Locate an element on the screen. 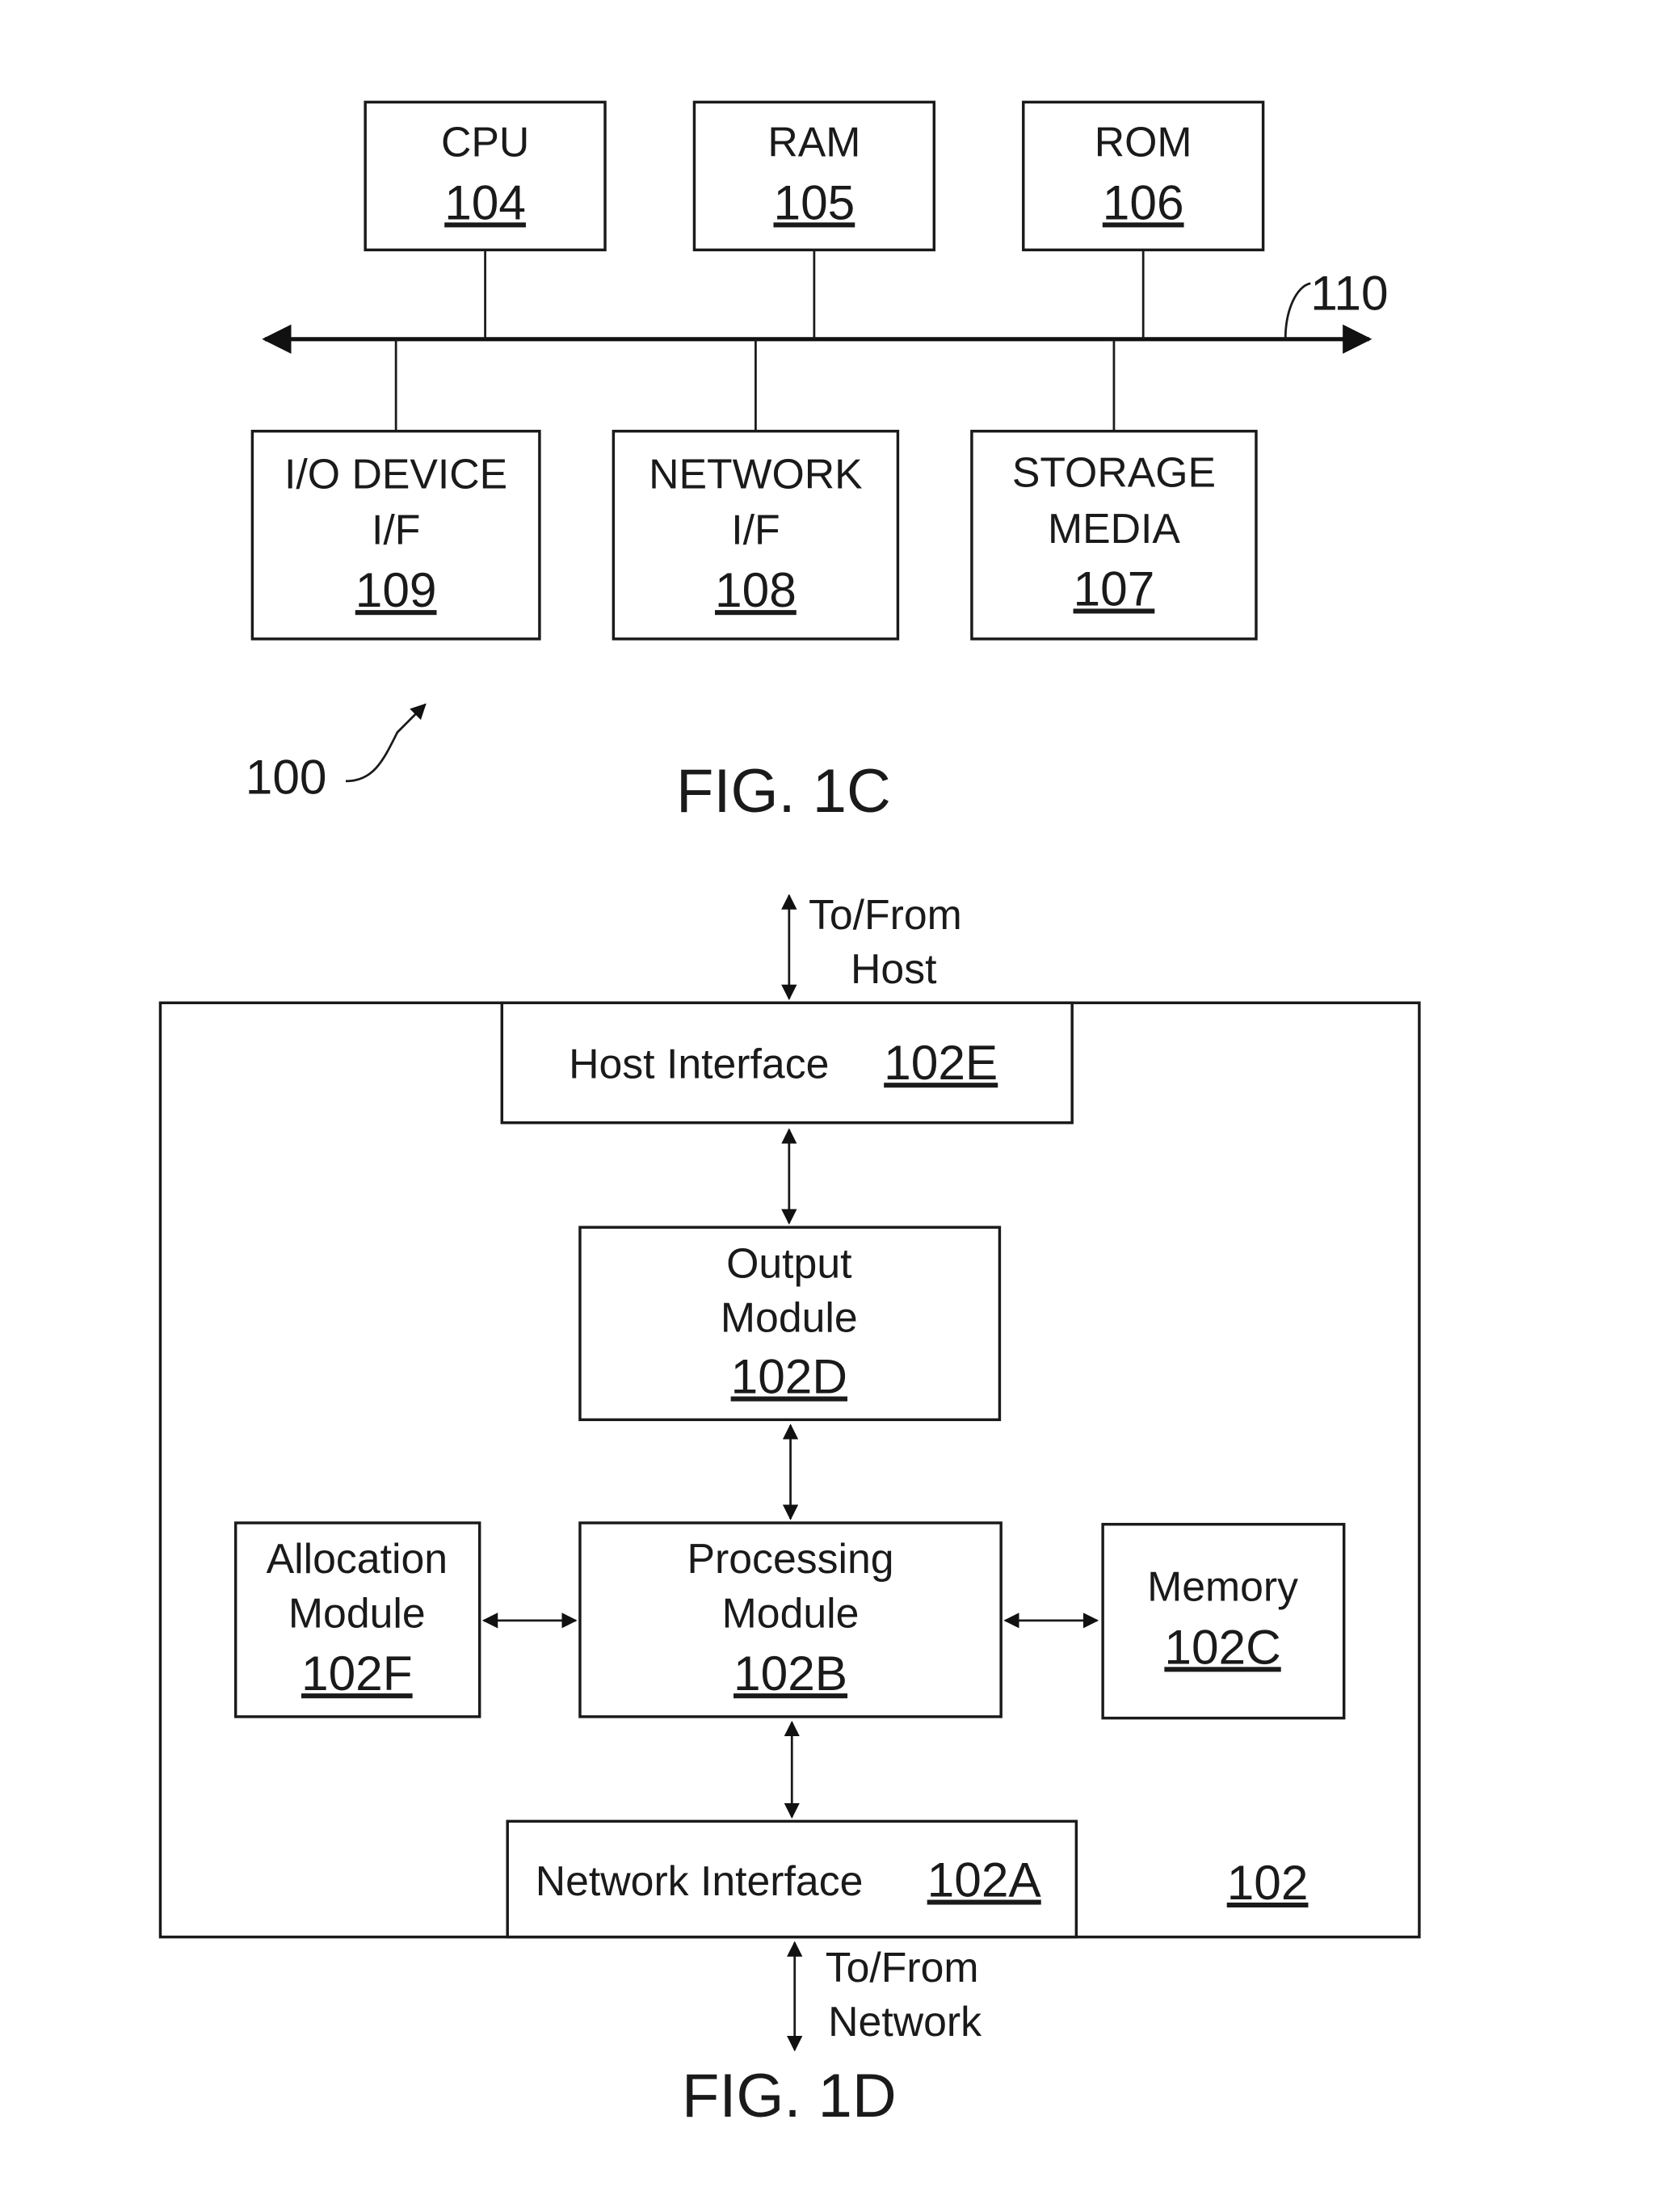 This screenshot has width=1673, height=2212. allocation-module-ref: 102F is located at coordinates (357, 1674).